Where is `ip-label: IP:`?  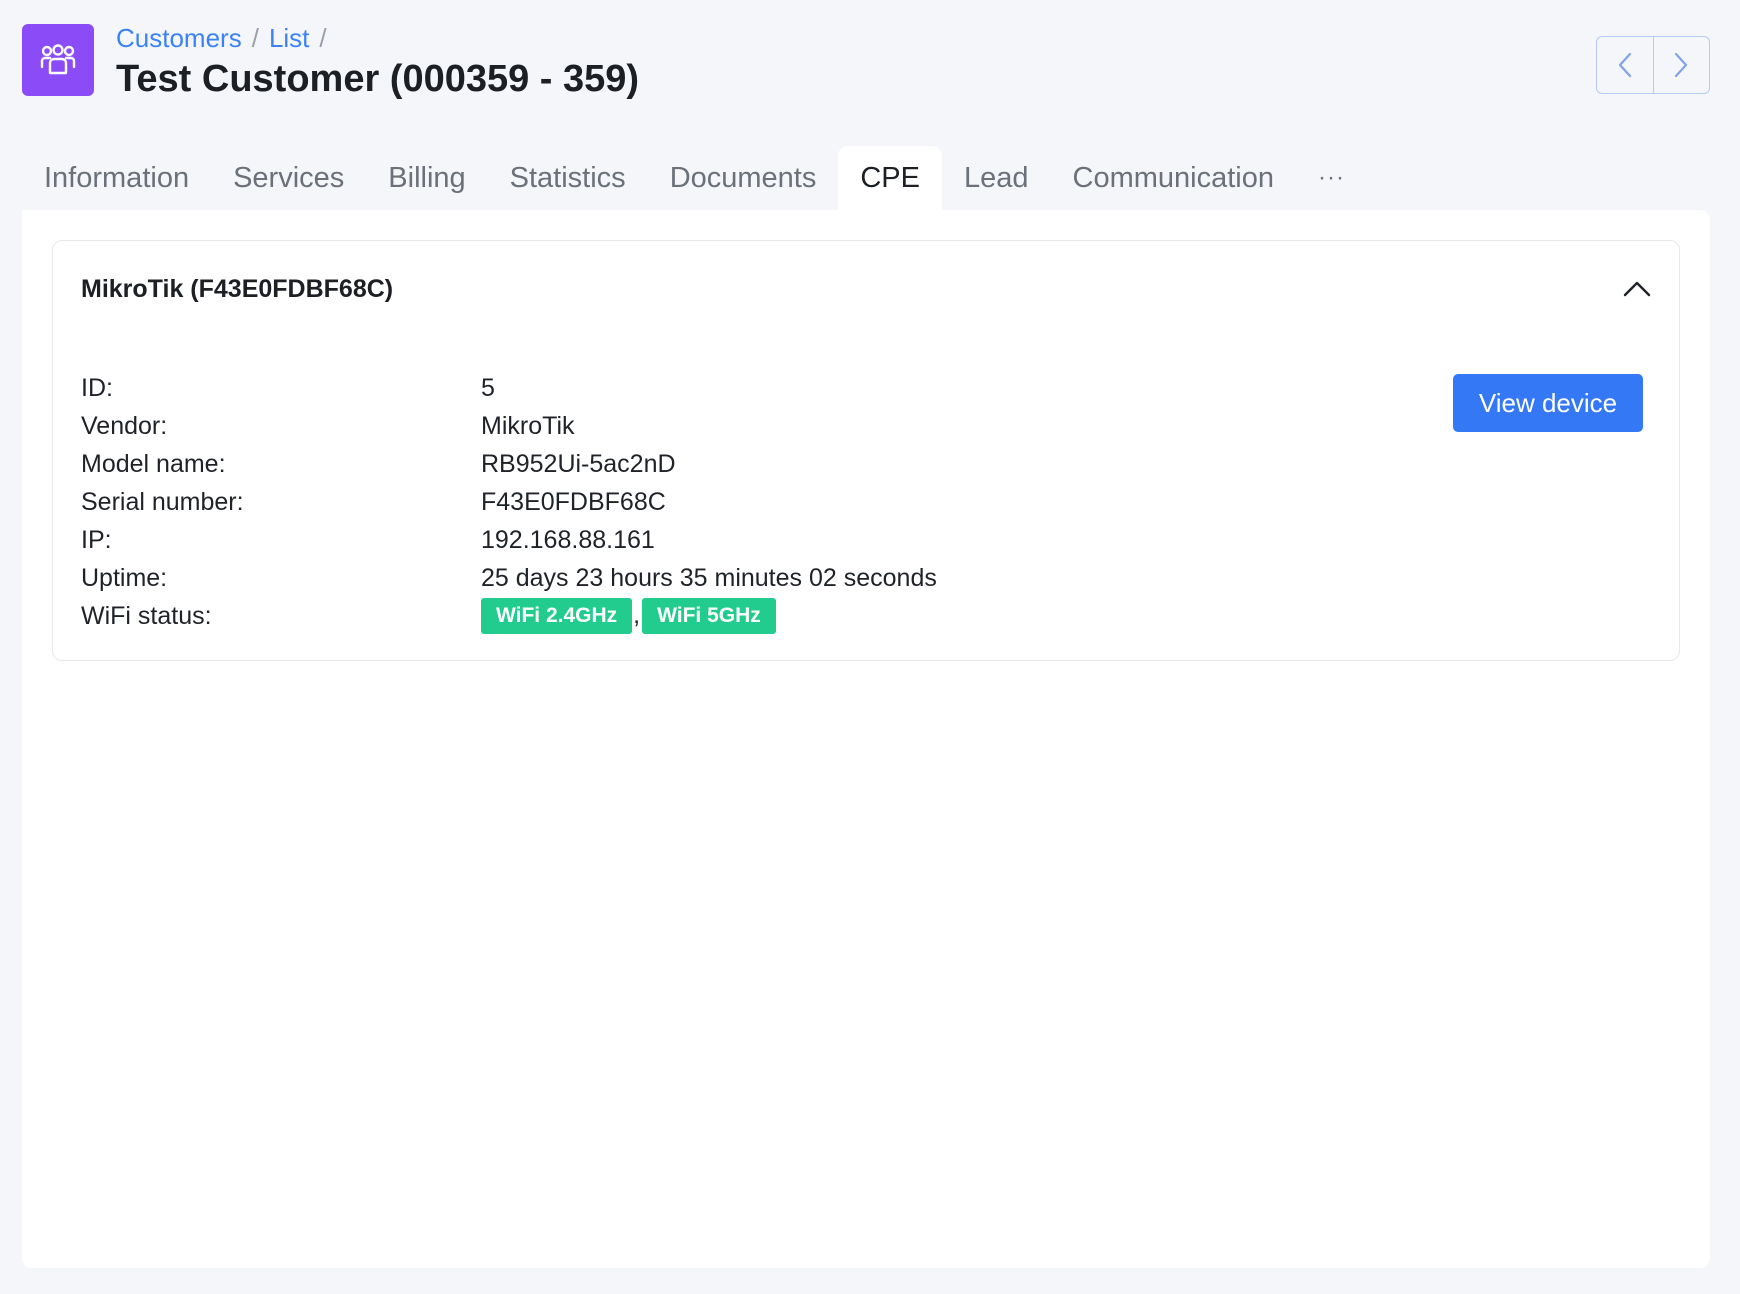 ip-label: IP: is located at coordinates (96, 539).